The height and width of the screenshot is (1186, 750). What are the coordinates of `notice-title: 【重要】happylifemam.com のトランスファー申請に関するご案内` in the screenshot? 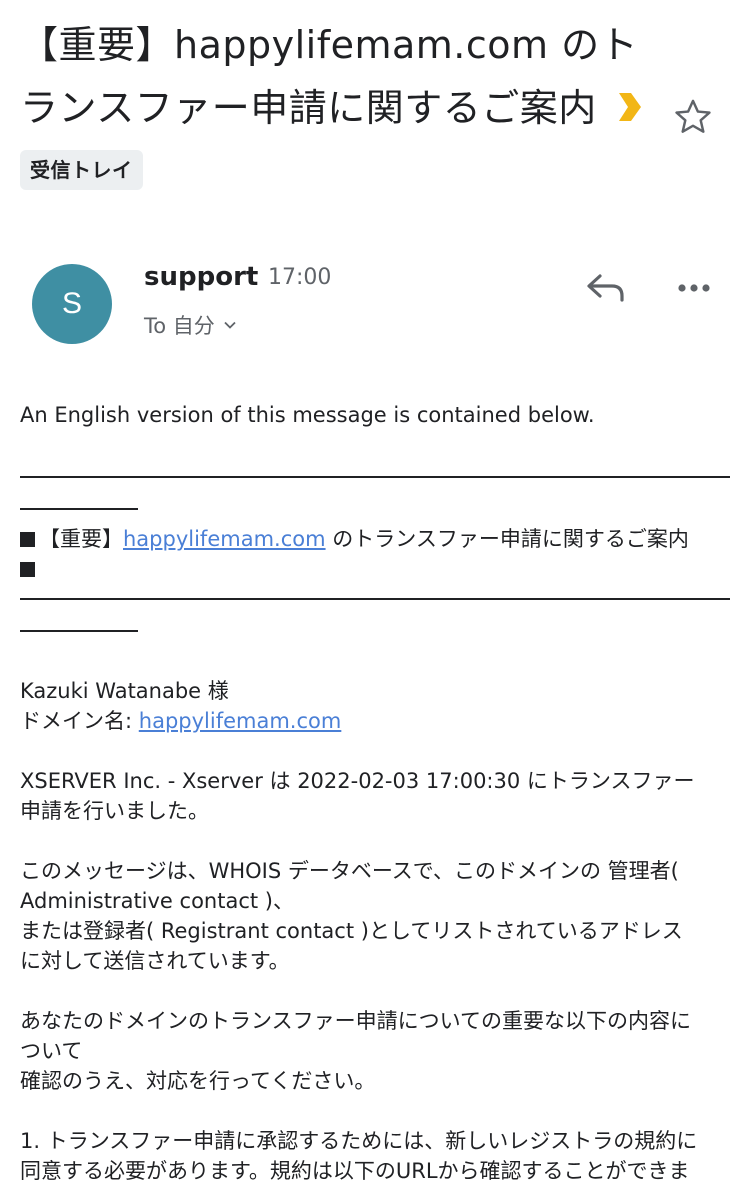 It's located at (376, 539).